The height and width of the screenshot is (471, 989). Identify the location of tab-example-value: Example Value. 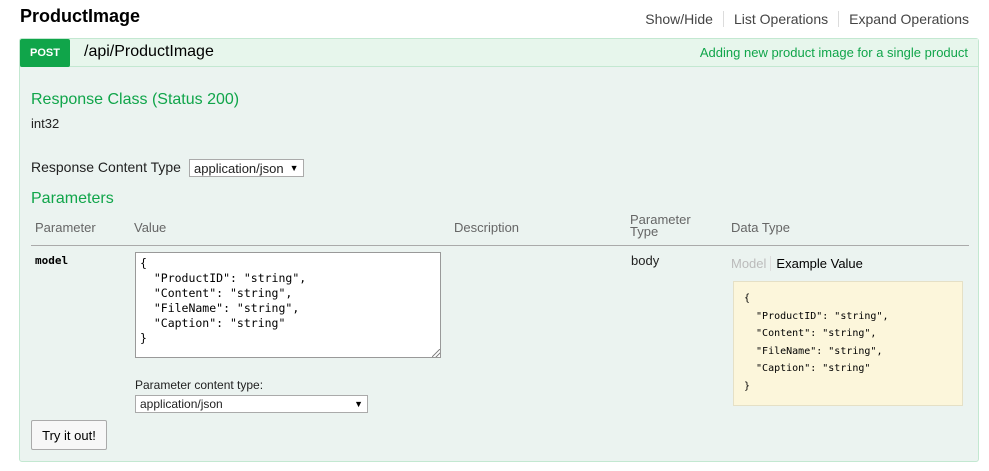
(816, 263).